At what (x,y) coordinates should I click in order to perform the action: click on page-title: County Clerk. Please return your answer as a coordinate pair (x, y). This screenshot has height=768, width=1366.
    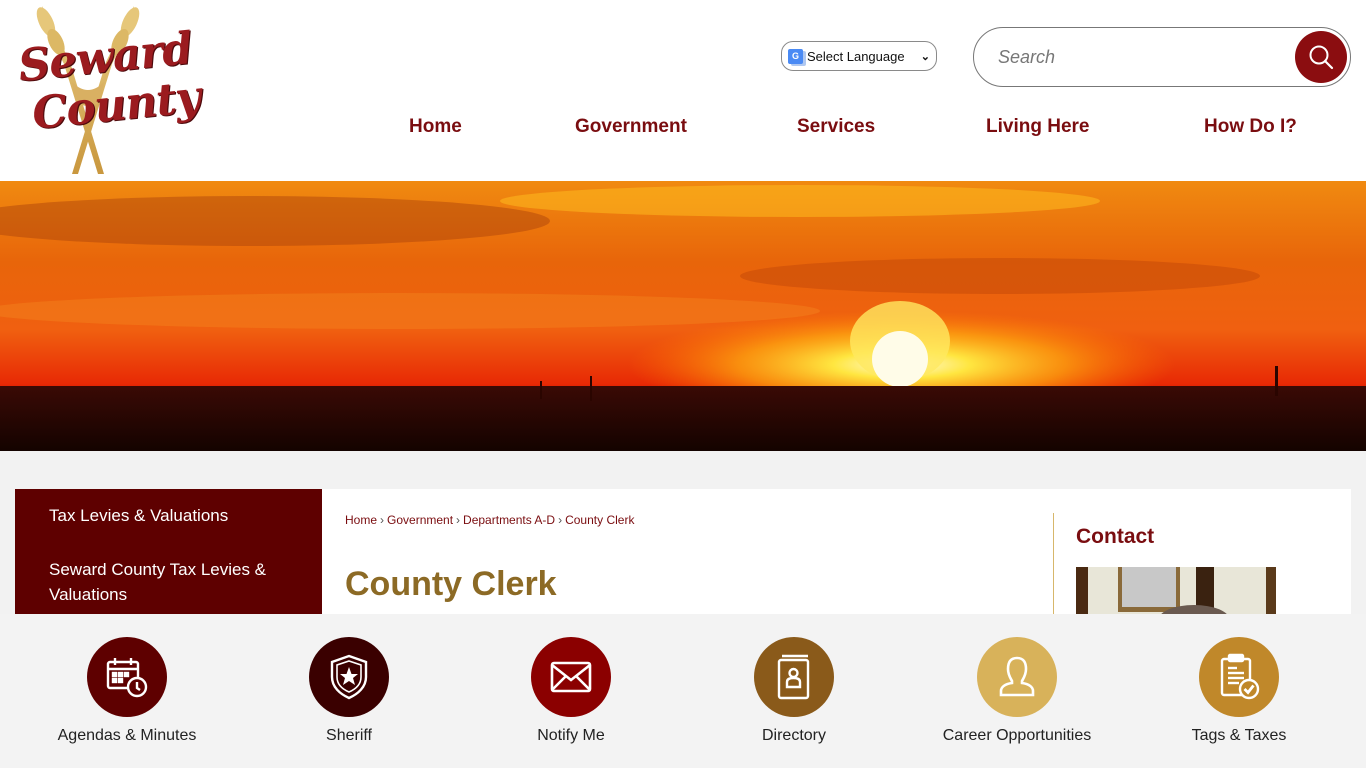
    Looking at the image, I should click on (451, 584).